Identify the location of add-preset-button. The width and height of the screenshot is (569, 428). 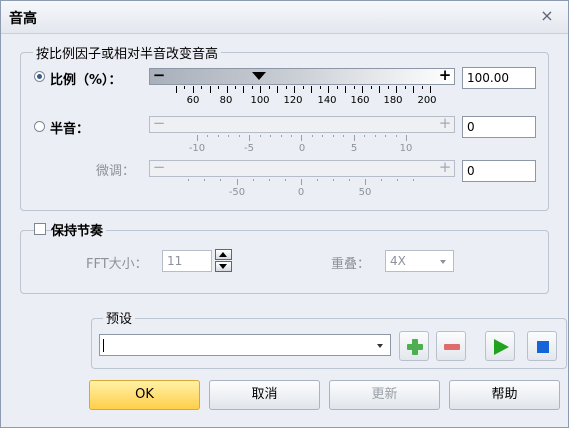
(414, 346).